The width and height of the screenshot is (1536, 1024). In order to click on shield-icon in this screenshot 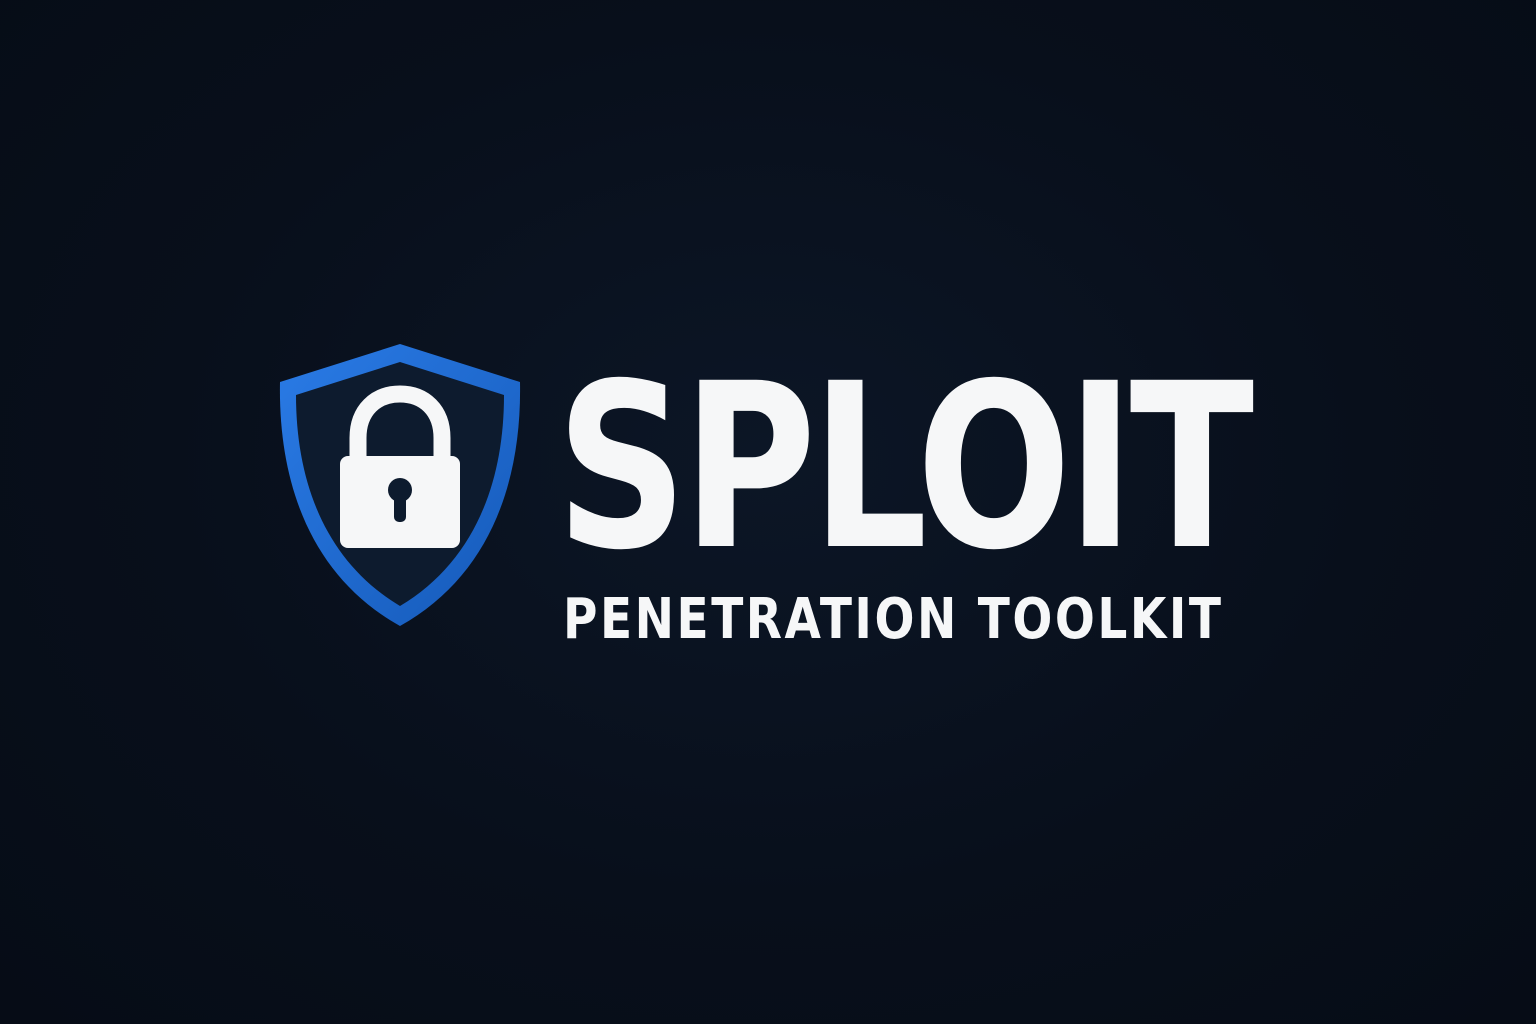, I will do `click(400, 486)`.